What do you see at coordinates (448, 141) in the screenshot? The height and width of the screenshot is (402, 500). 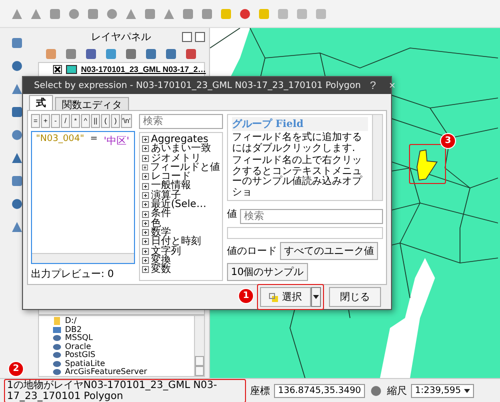 I see `step-badge: 3` at bounding box center [448, 141].